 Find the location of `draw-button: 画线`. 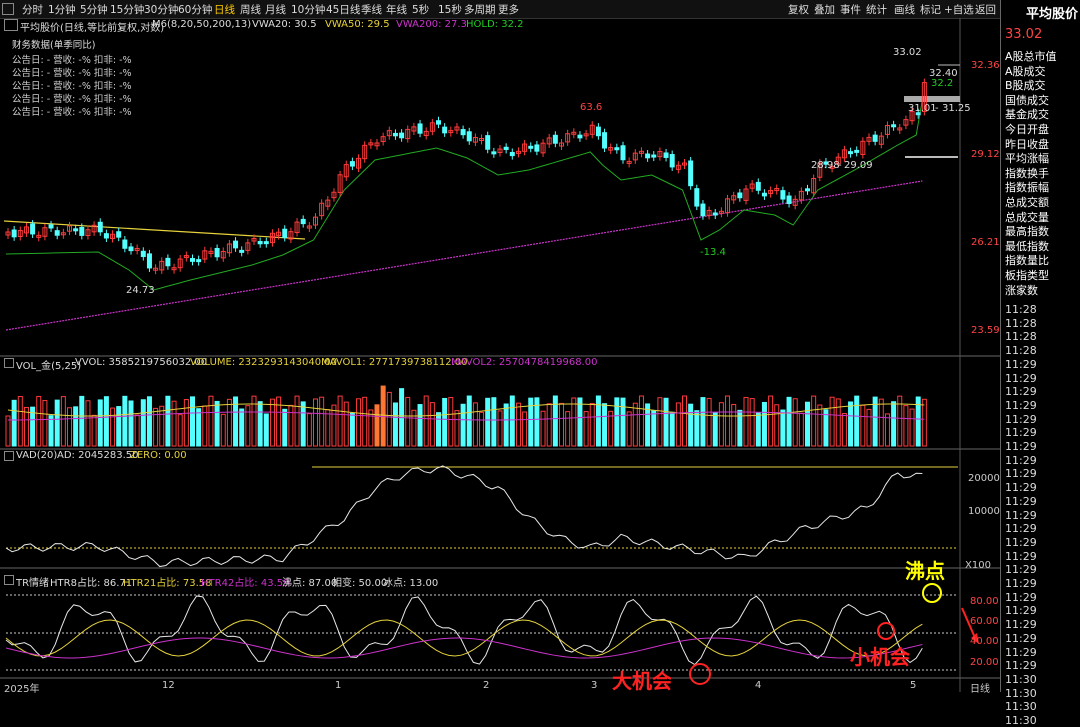

draw-button: 画线 is located at coordinates (904, 9).